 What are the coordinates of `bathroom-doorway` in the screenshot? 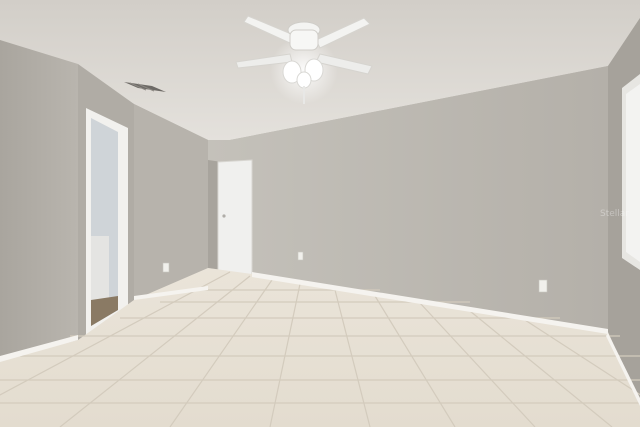 It's located at (107, 222).